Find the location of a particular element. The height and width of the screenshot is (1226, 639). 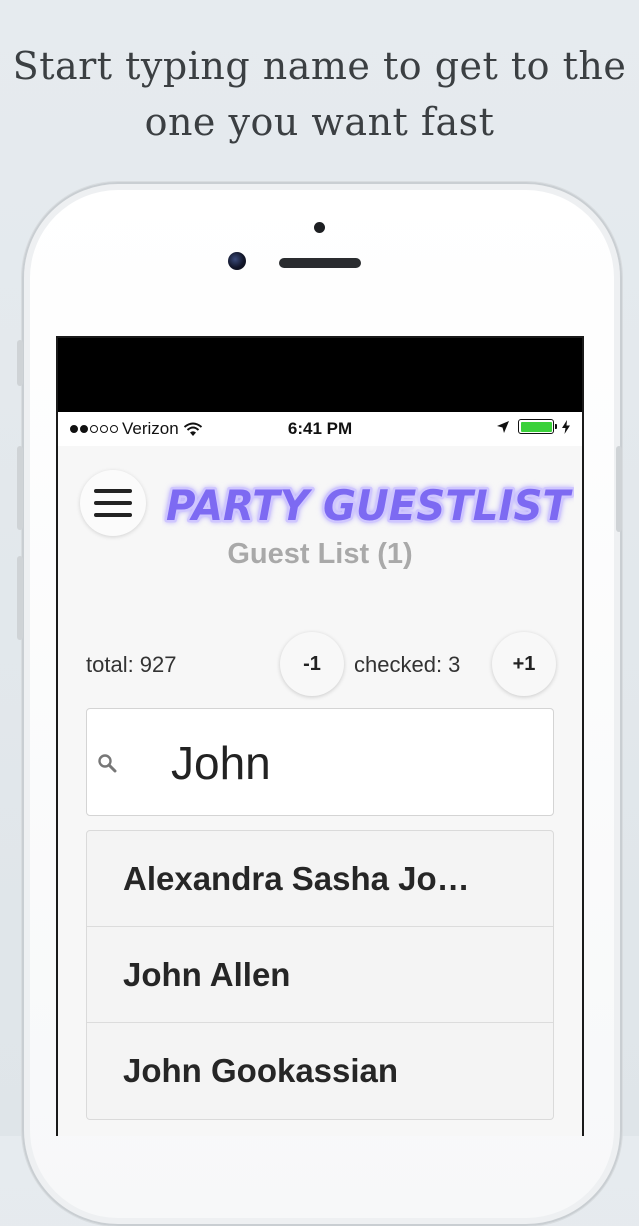

phone-volume-down is located at coordinates (20, 598).